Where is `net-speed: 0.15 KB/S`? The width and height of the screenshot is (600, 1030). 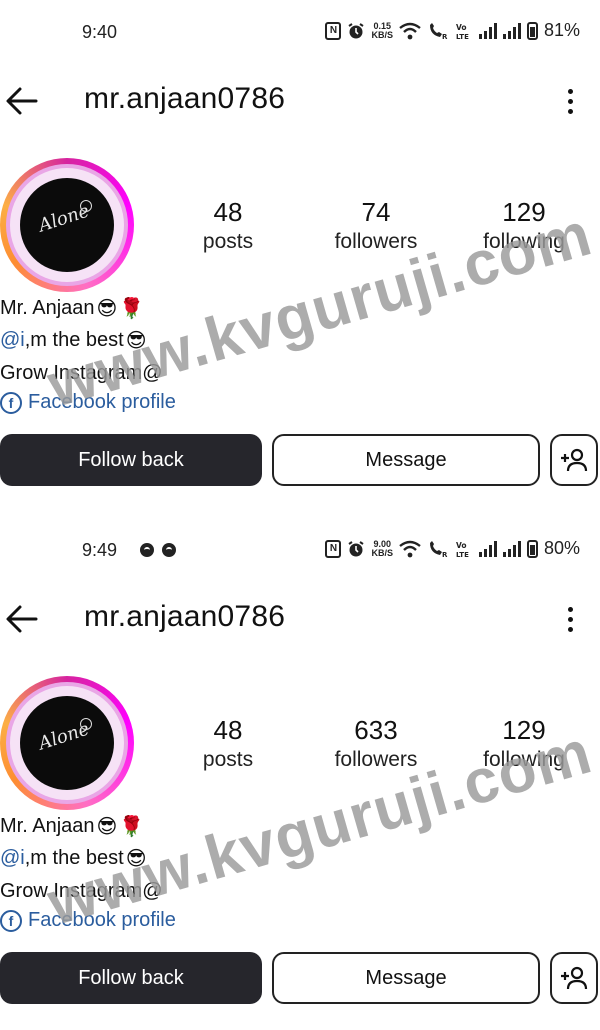 net-speed: 0.15 KB/S is located at coordinates (382, 30).